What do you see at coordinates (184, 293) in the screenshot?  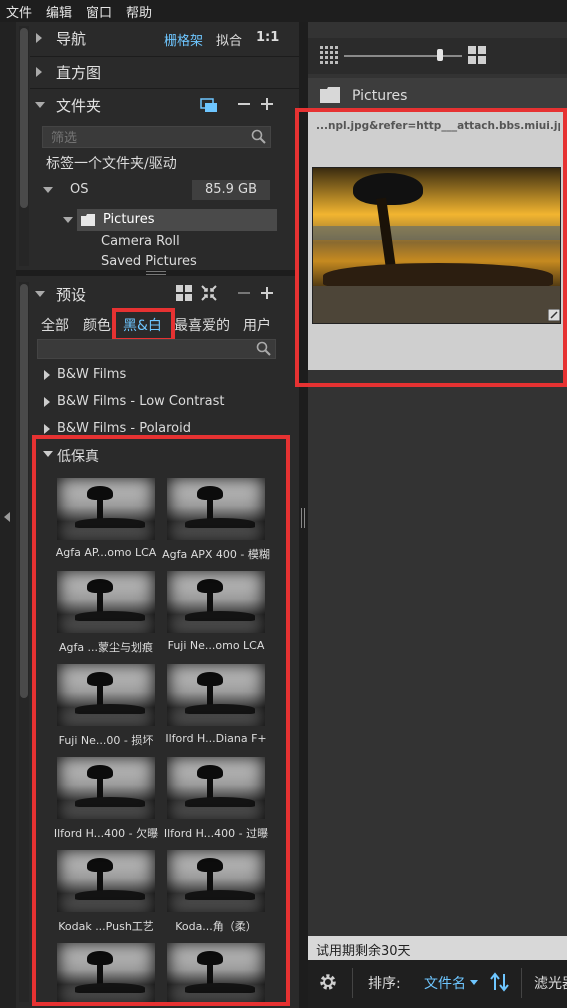 I see `grid-view-icon` at bounding box center [184, 293].